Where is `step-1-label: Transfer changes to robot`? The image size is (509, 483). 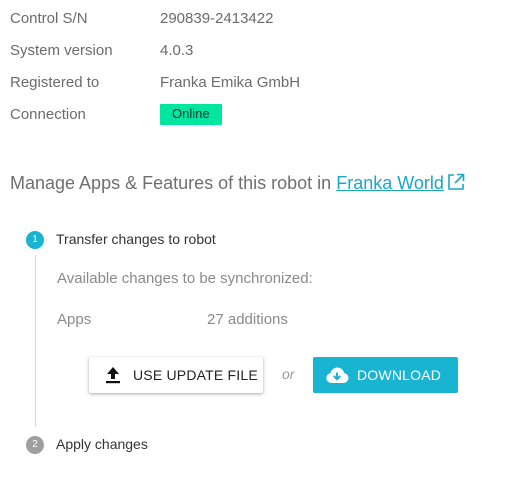
step-1-label: Transfer changes to robot is located at coordinates (136, 239).